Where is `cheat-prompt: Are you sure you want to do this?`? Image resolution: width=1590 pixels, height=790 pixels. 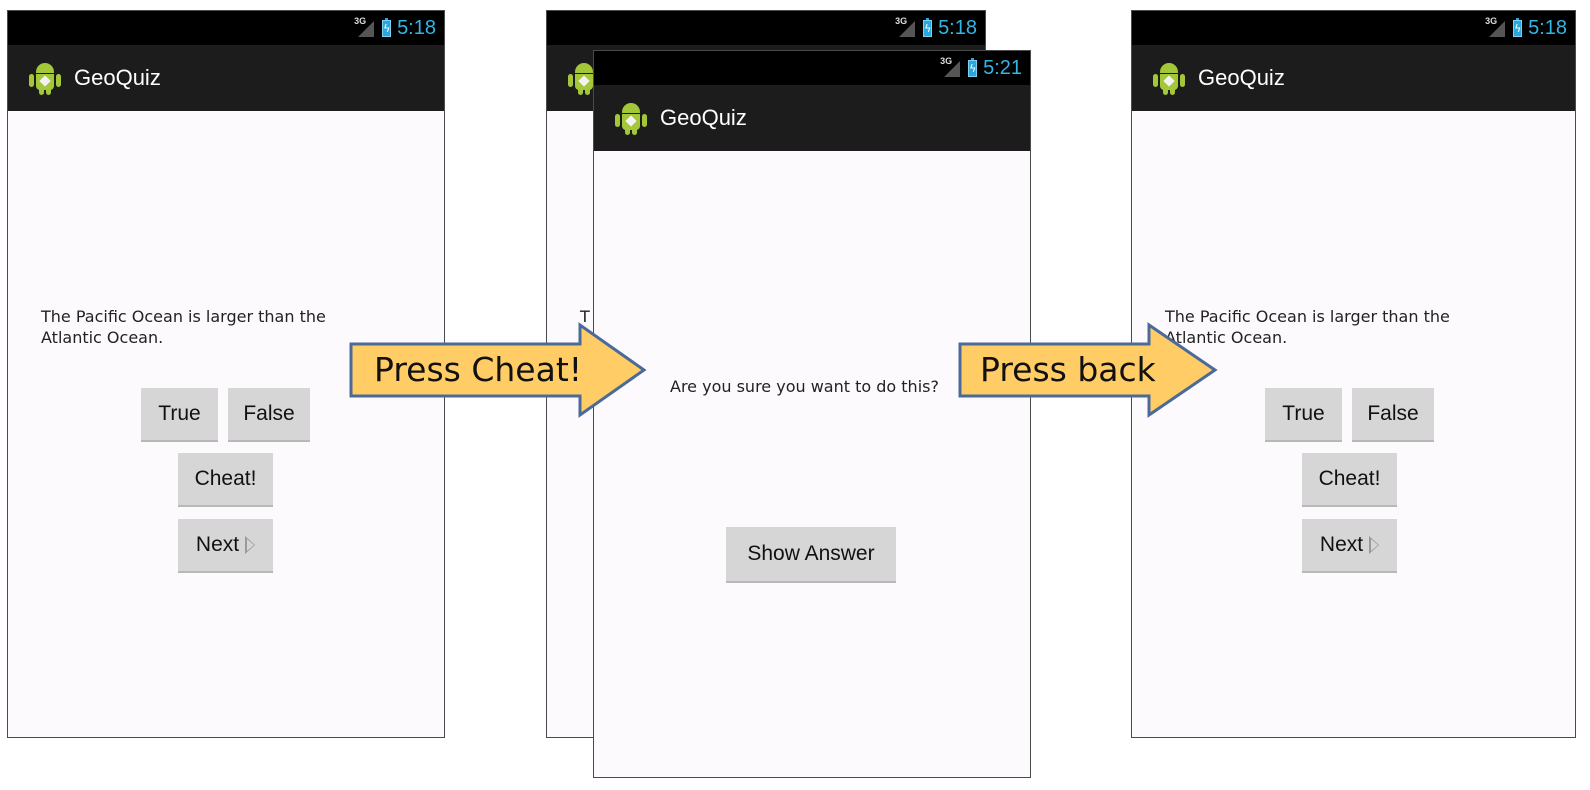
cheat-prompt: Are you sure you want to do this? is located at coordinates (804, 386).